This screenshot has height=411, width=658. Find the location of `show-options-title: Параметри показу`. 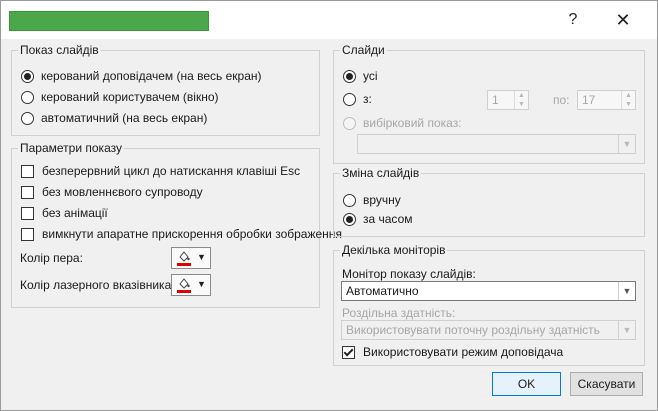

show-options-title: Параметри показу is located at coordinates (71, 148).